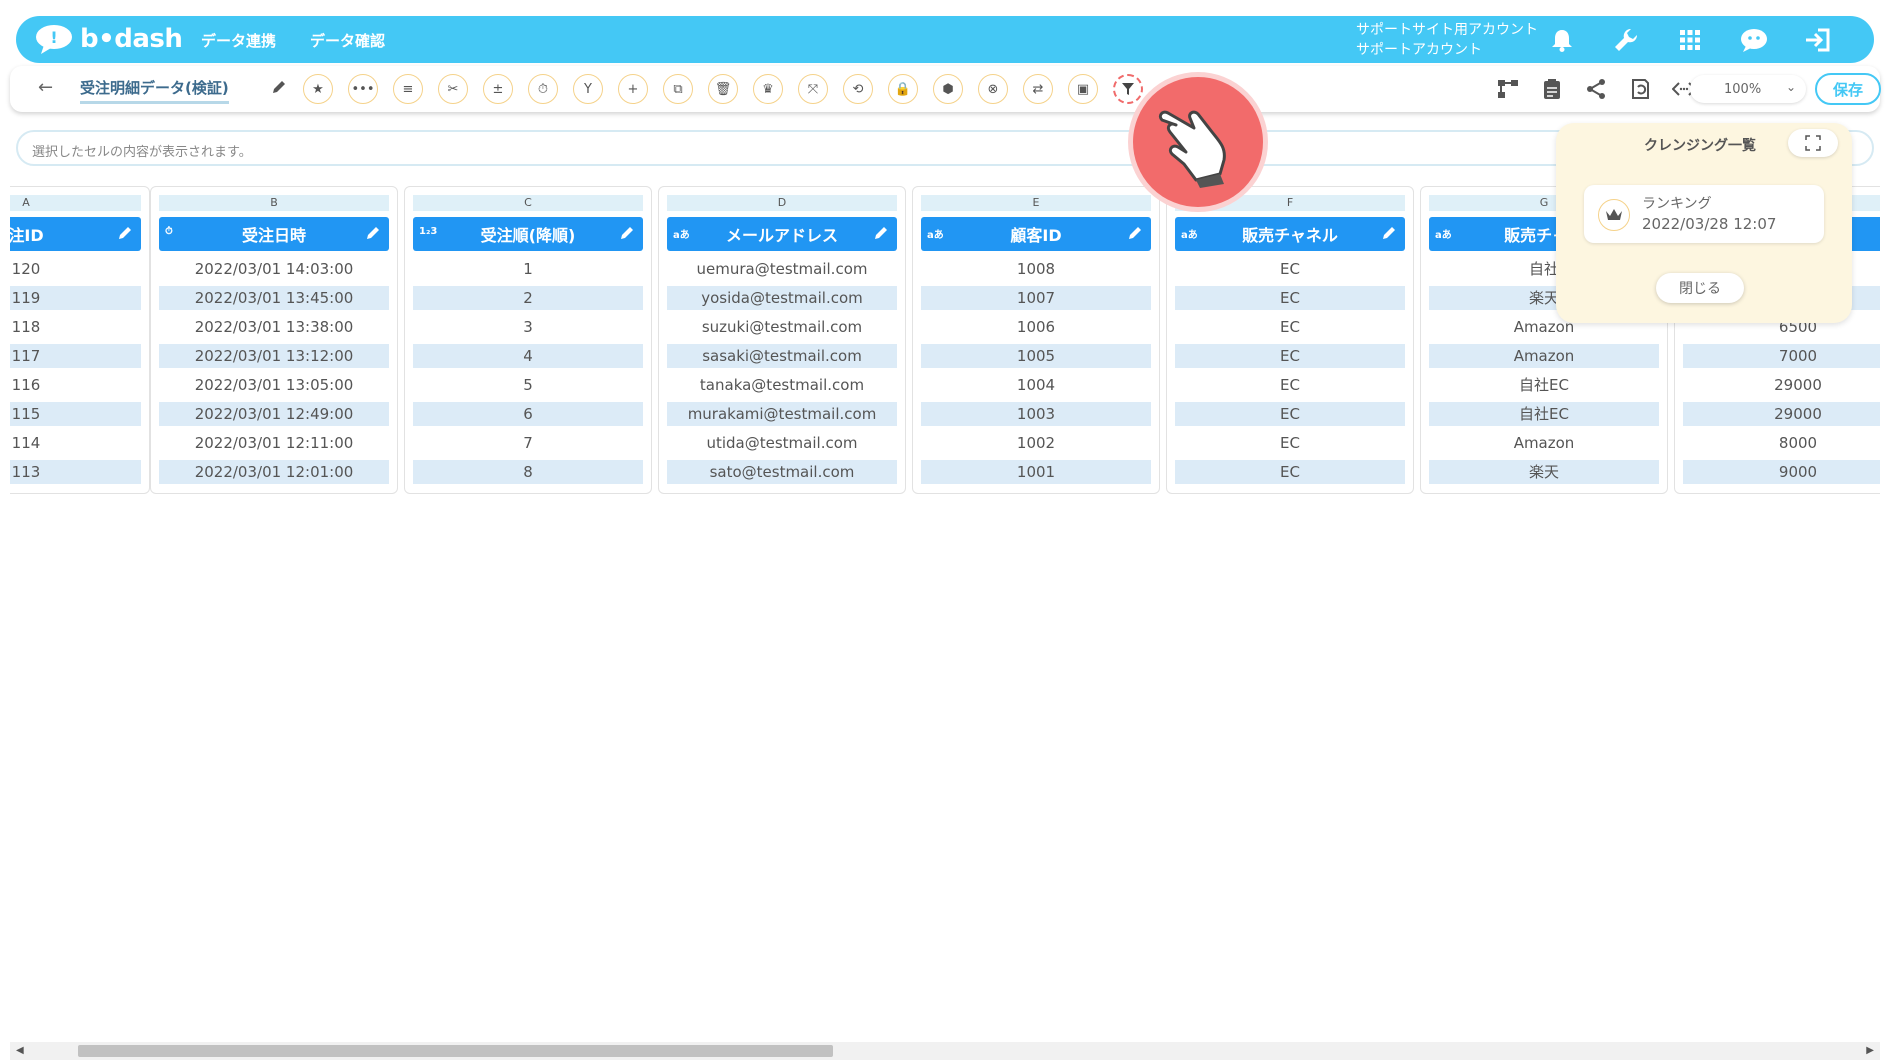 The width and height of the screenshot is (1890, 1063). What do you see at coordinates (813, 89) in the screenshot?
I see `expand-arrows-icon: ⤧` at bounding box center [813, 89].